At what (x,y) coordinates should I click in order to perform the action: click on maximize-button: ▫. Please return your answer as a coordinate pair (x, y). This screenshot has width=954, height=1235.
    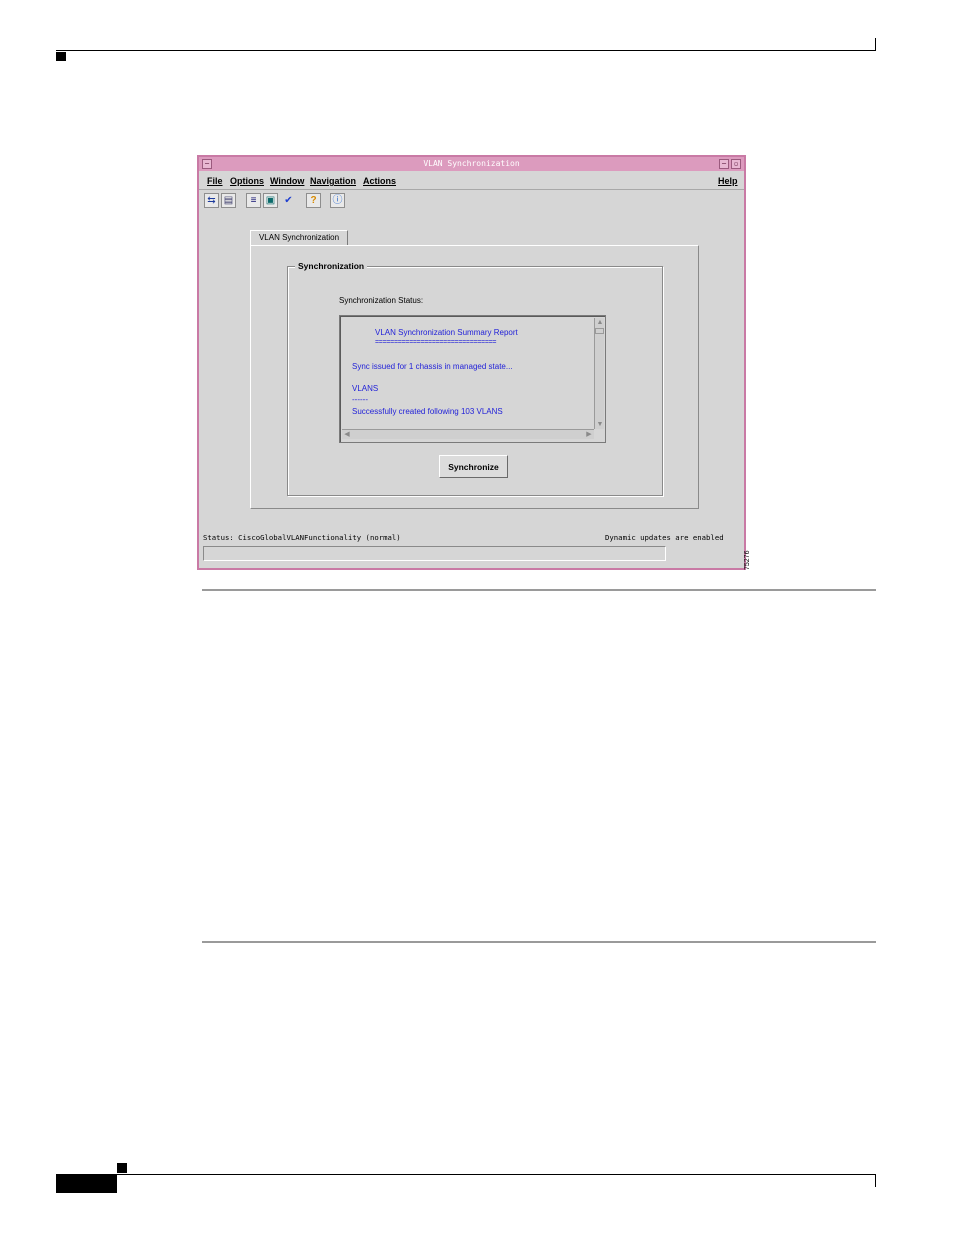
    Looking at the image, I should click on (736, 164).